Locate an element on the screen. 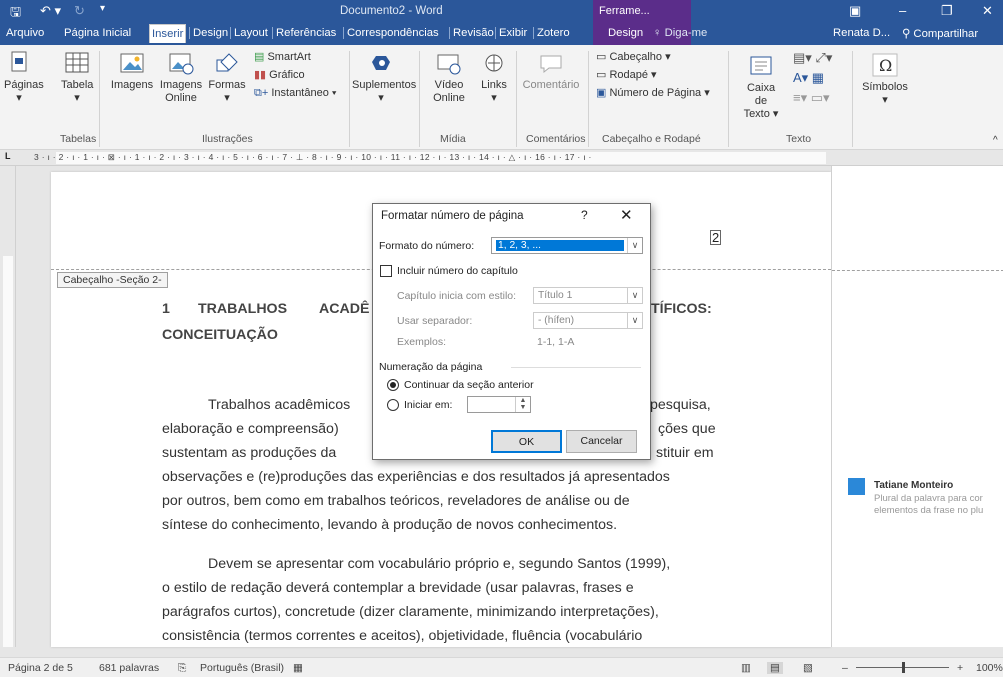  tab-zotero: Zotero is located at coordinates (551, 33).